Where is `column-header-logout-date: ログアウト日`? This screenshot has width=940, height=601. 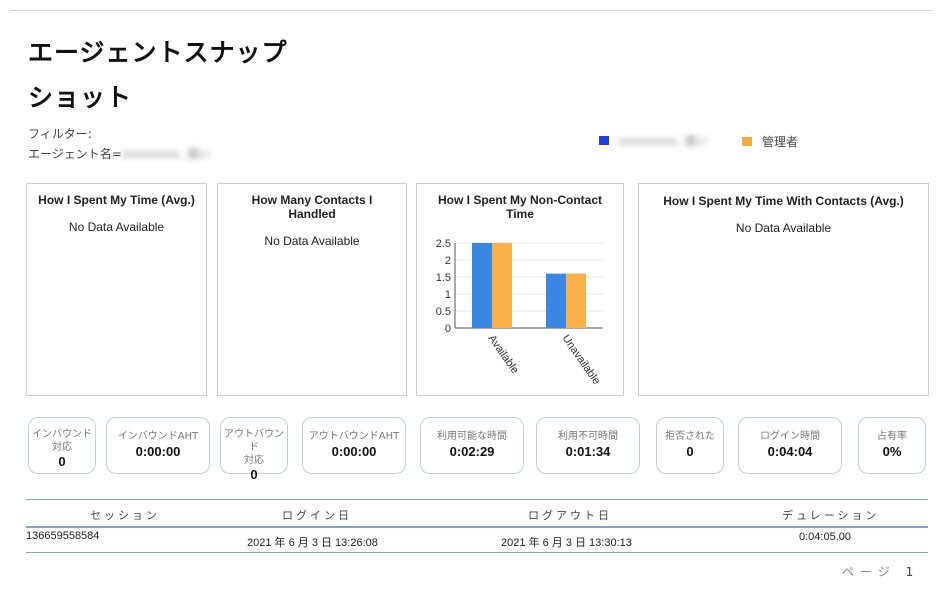
column-header-logout-date: ログアウト日 is located at coordinates (570, 515).